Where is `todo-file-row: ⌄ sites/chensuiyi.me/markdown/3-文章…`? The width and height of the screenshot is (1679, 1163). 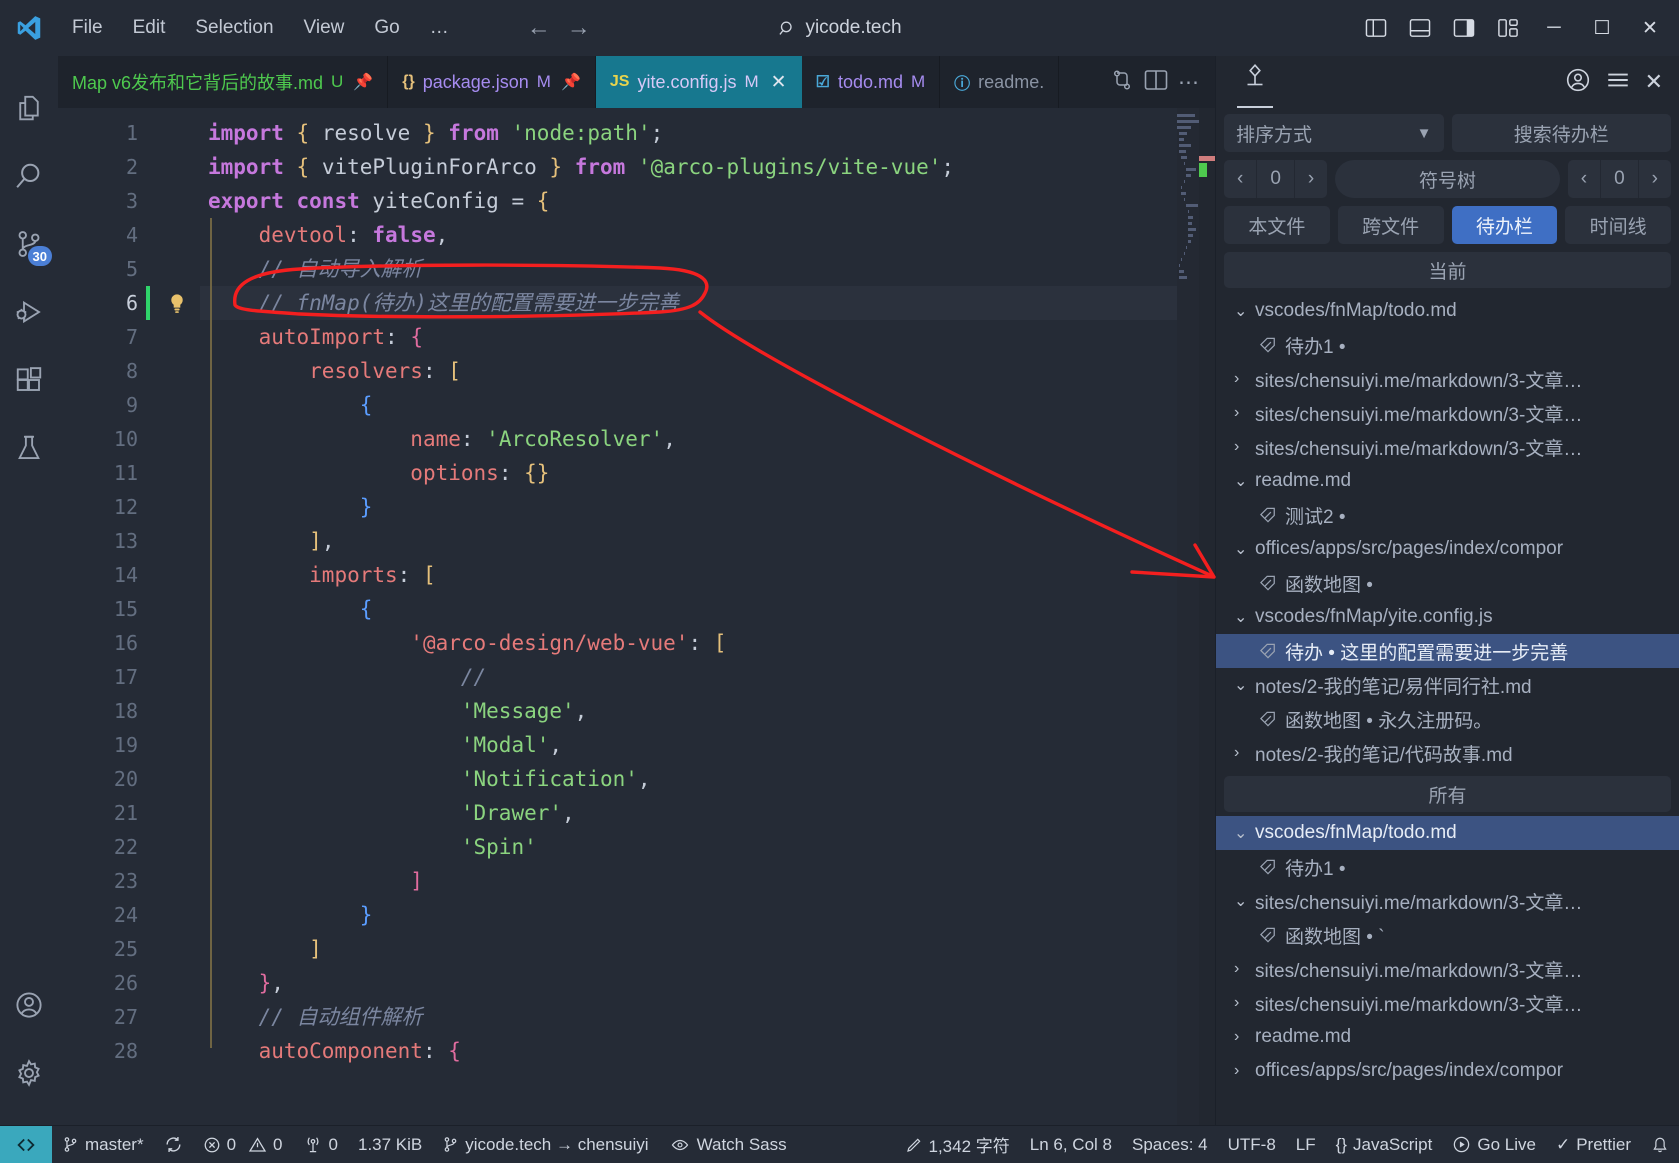 todo-file-row: ⌄ sites/chensuiyi.me/markdown/3-文章… is located at coordinates (1447, 901).